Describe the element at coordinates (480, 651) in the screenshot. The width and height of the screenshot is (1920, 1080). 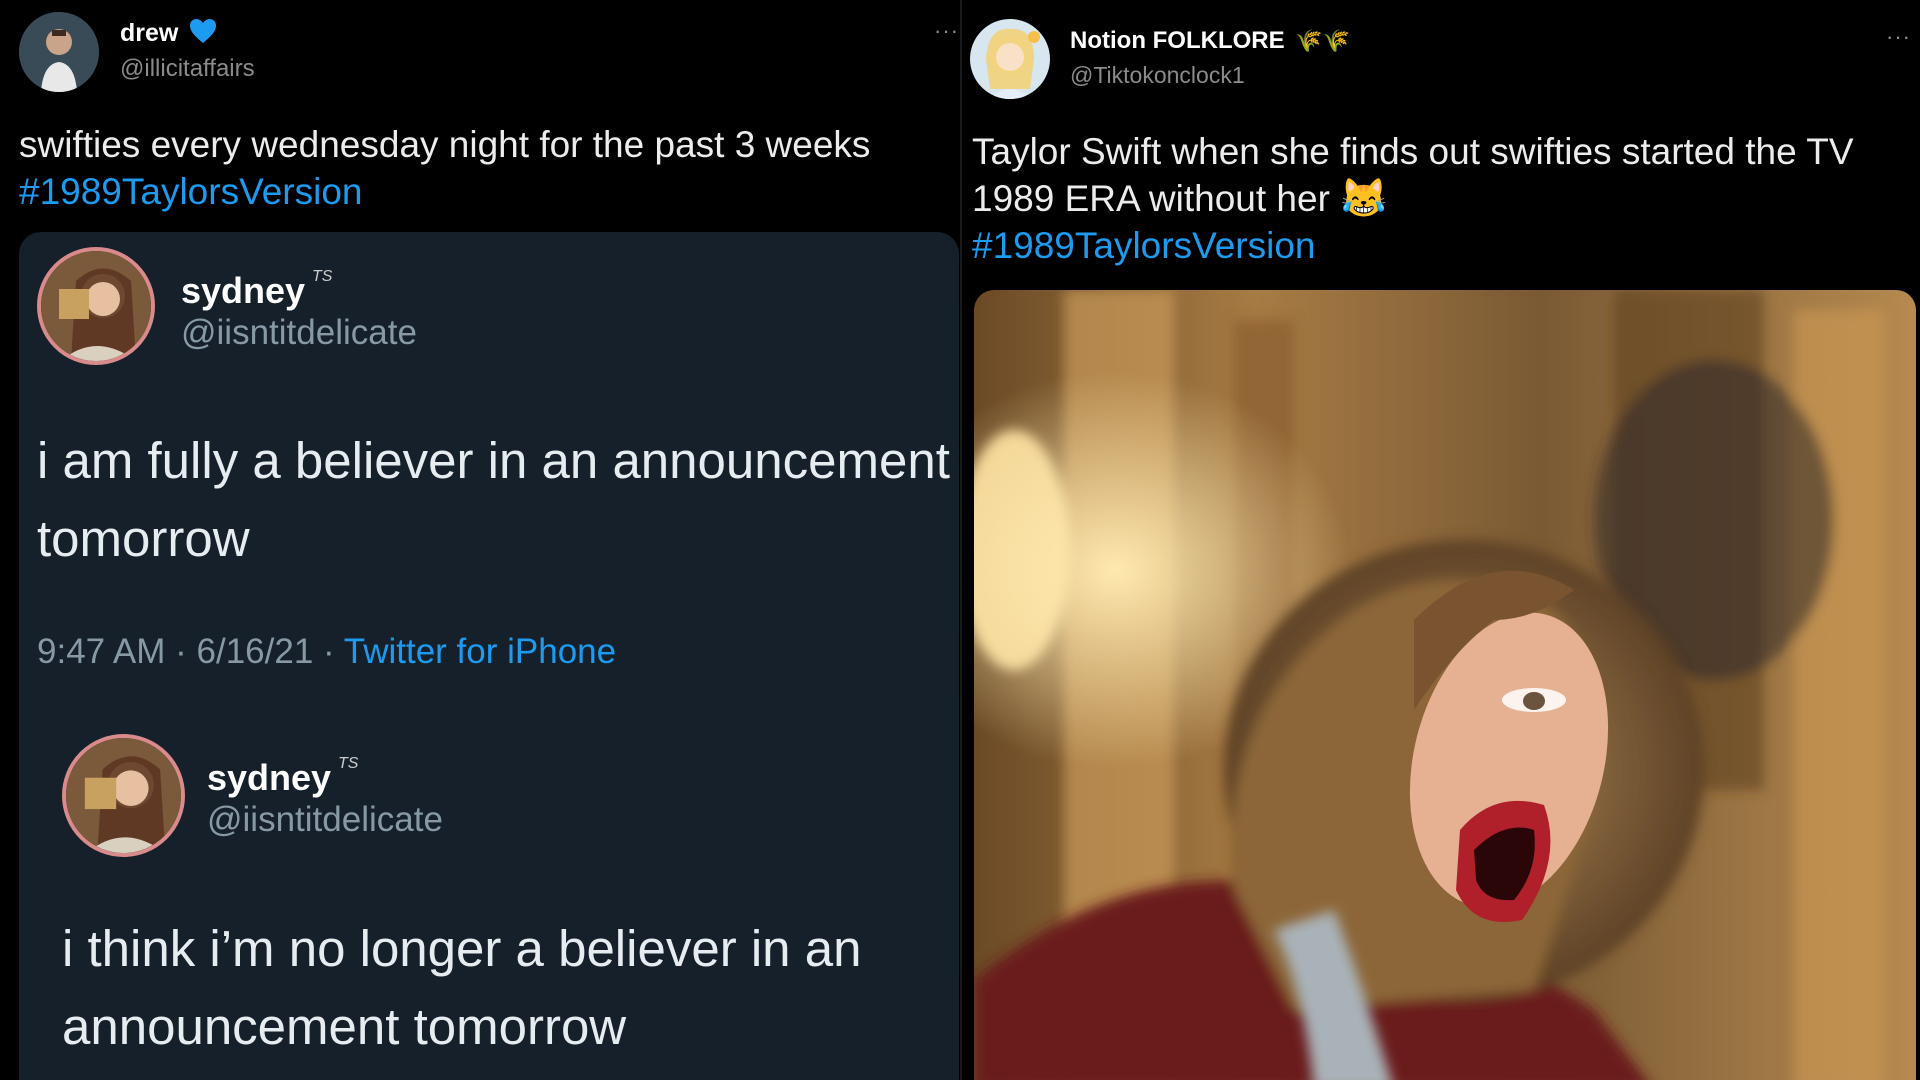
I see `tweet-source: Twitter for iPhone` at that location.